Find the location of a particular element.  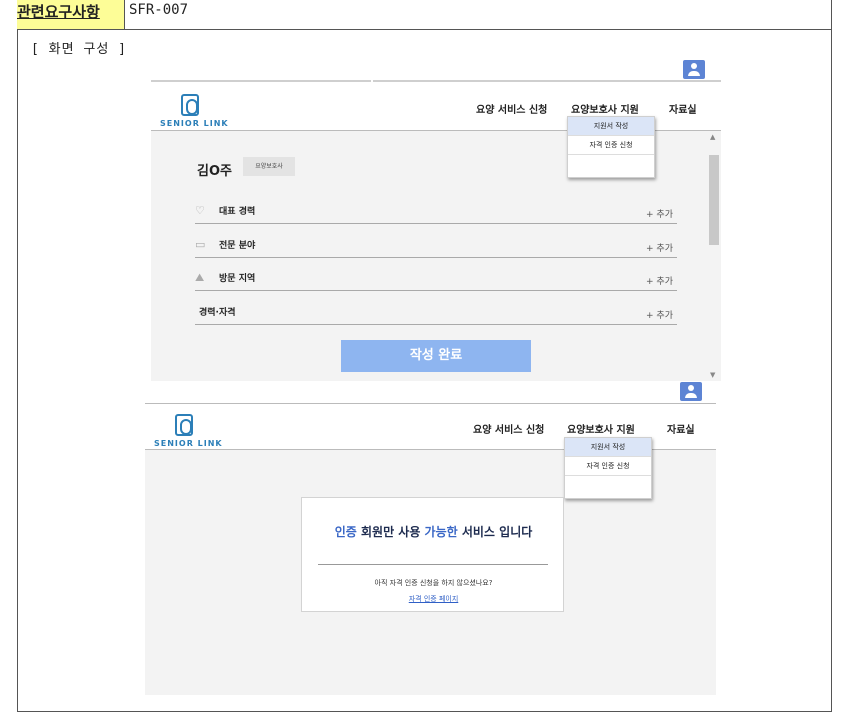

row-visit-area: ⛰ 방문 지역 + 추가 is located at coordinates (436, 280).